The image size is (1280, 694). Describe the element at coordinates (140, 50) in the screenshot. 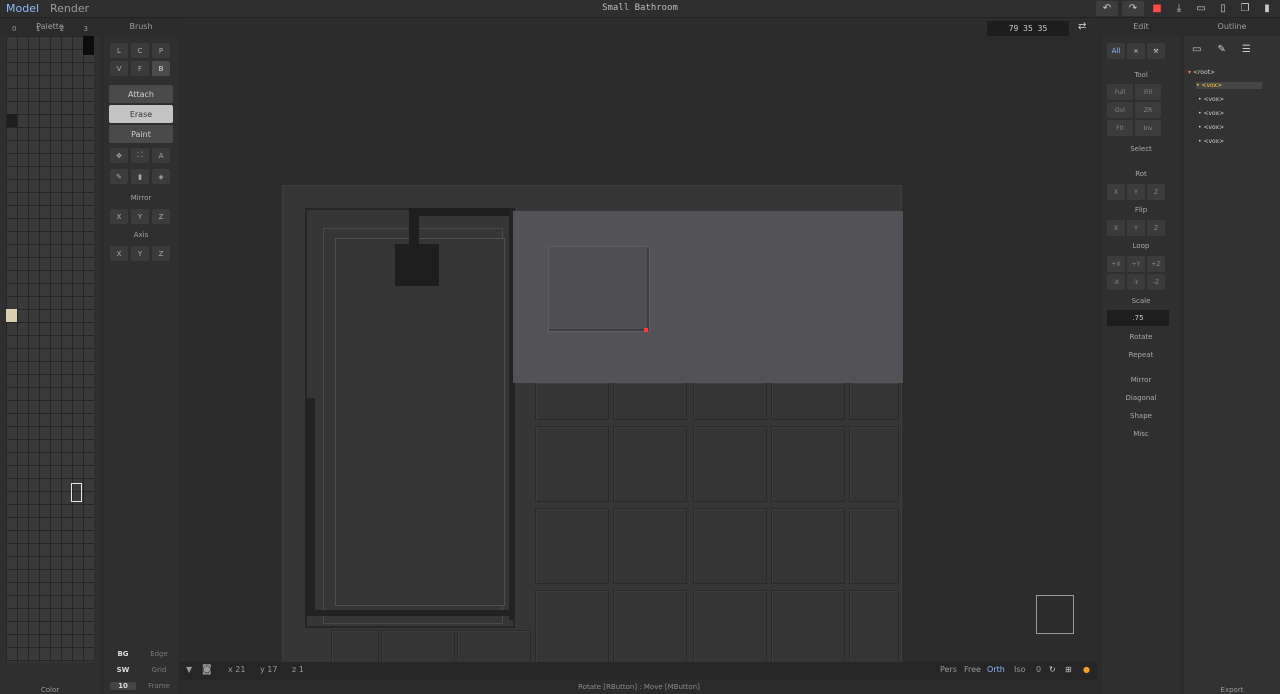

I see `brush-mode-c: C` at that location.